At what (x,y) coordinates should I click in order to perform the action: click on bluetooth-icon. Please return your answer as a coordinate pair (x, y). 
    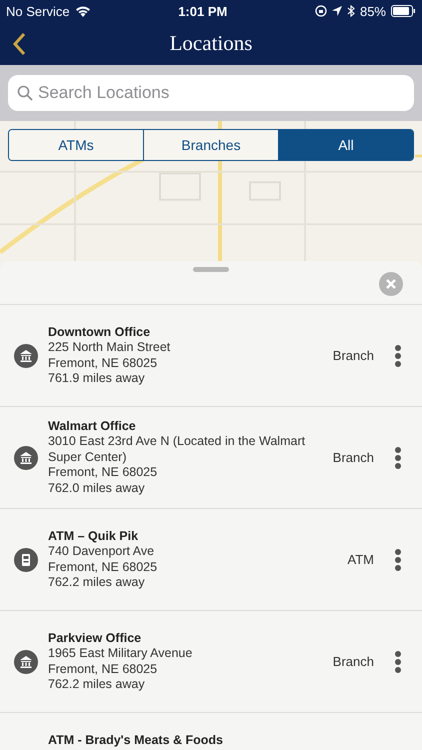
    Looking at the image, I should click on (350, 11).